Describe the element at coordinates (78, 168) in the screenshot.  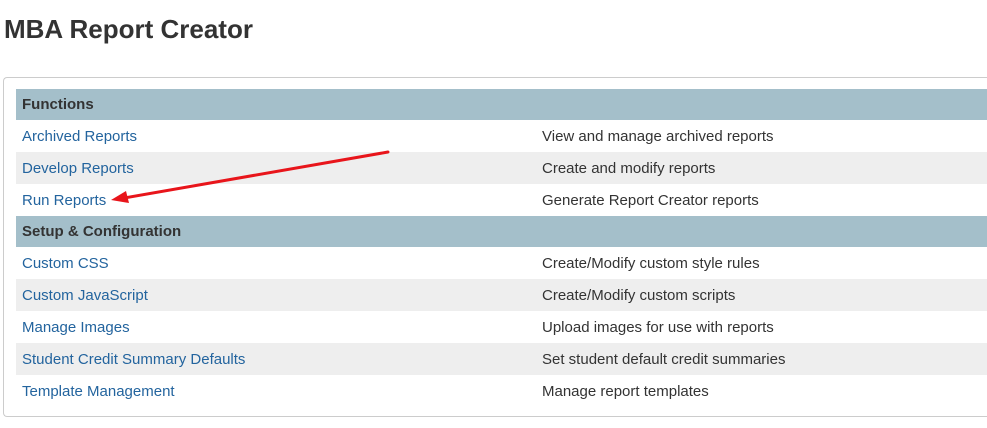
I see `develop-reports-link: Develop Reports` at that location.